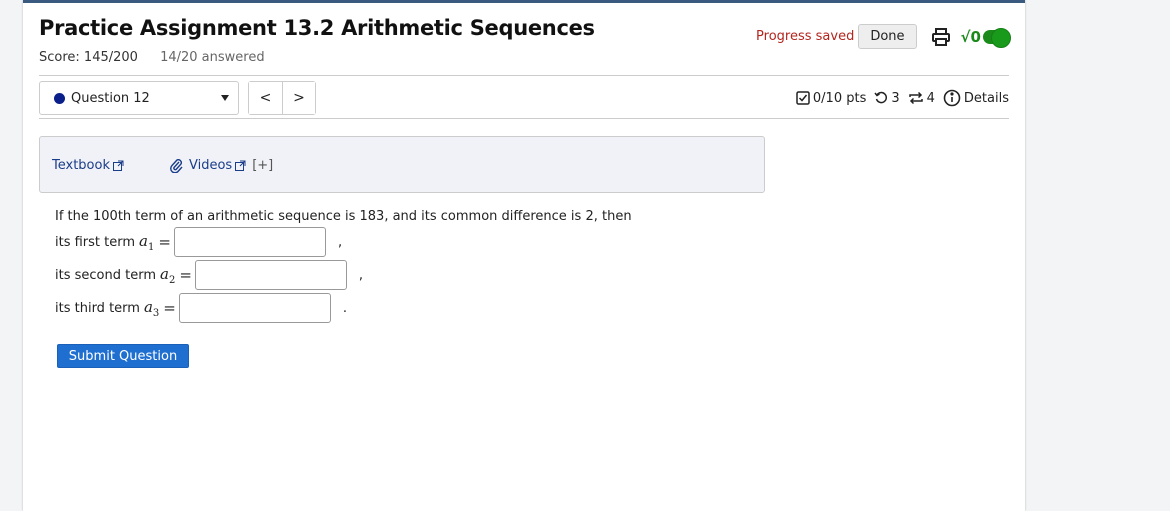 The width and height of the screenshot is (1170, 511). Describe the element at coordinates (986, 98) in the screenshot. I see `details-label: Details` at that location.